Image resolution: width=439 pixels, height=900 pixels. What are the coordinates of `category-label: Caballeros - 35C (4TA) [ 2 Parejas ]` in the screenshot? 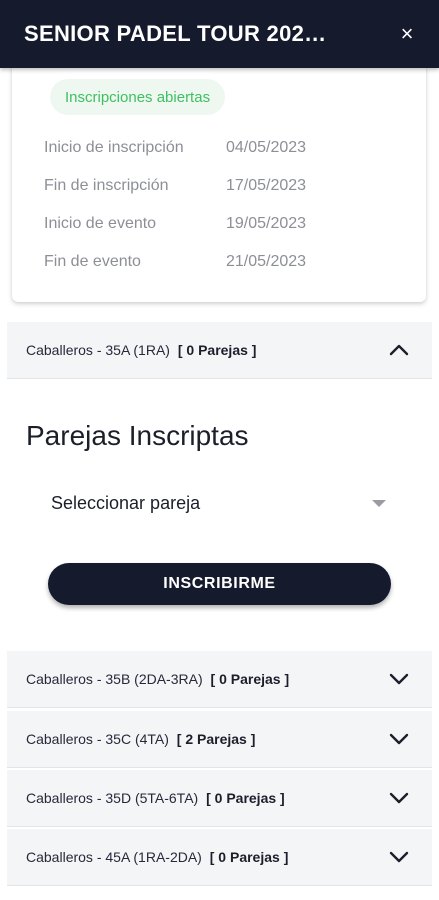 It's located at (140, 739).